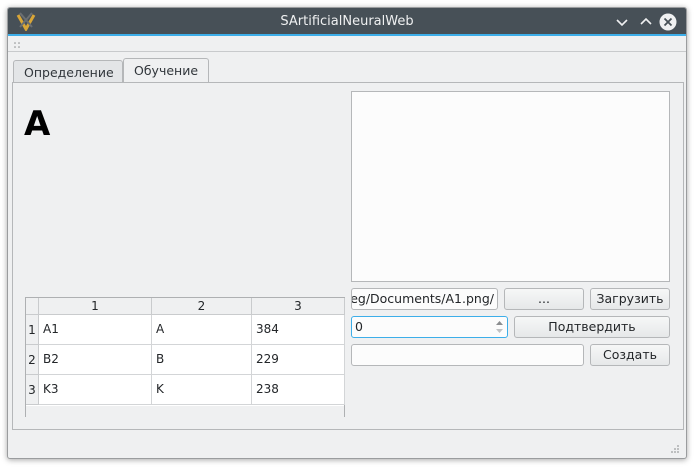 Image resolution: width=699 pixels, height=468 pixels. I want to click on minimize-icon, so click(622, 22).